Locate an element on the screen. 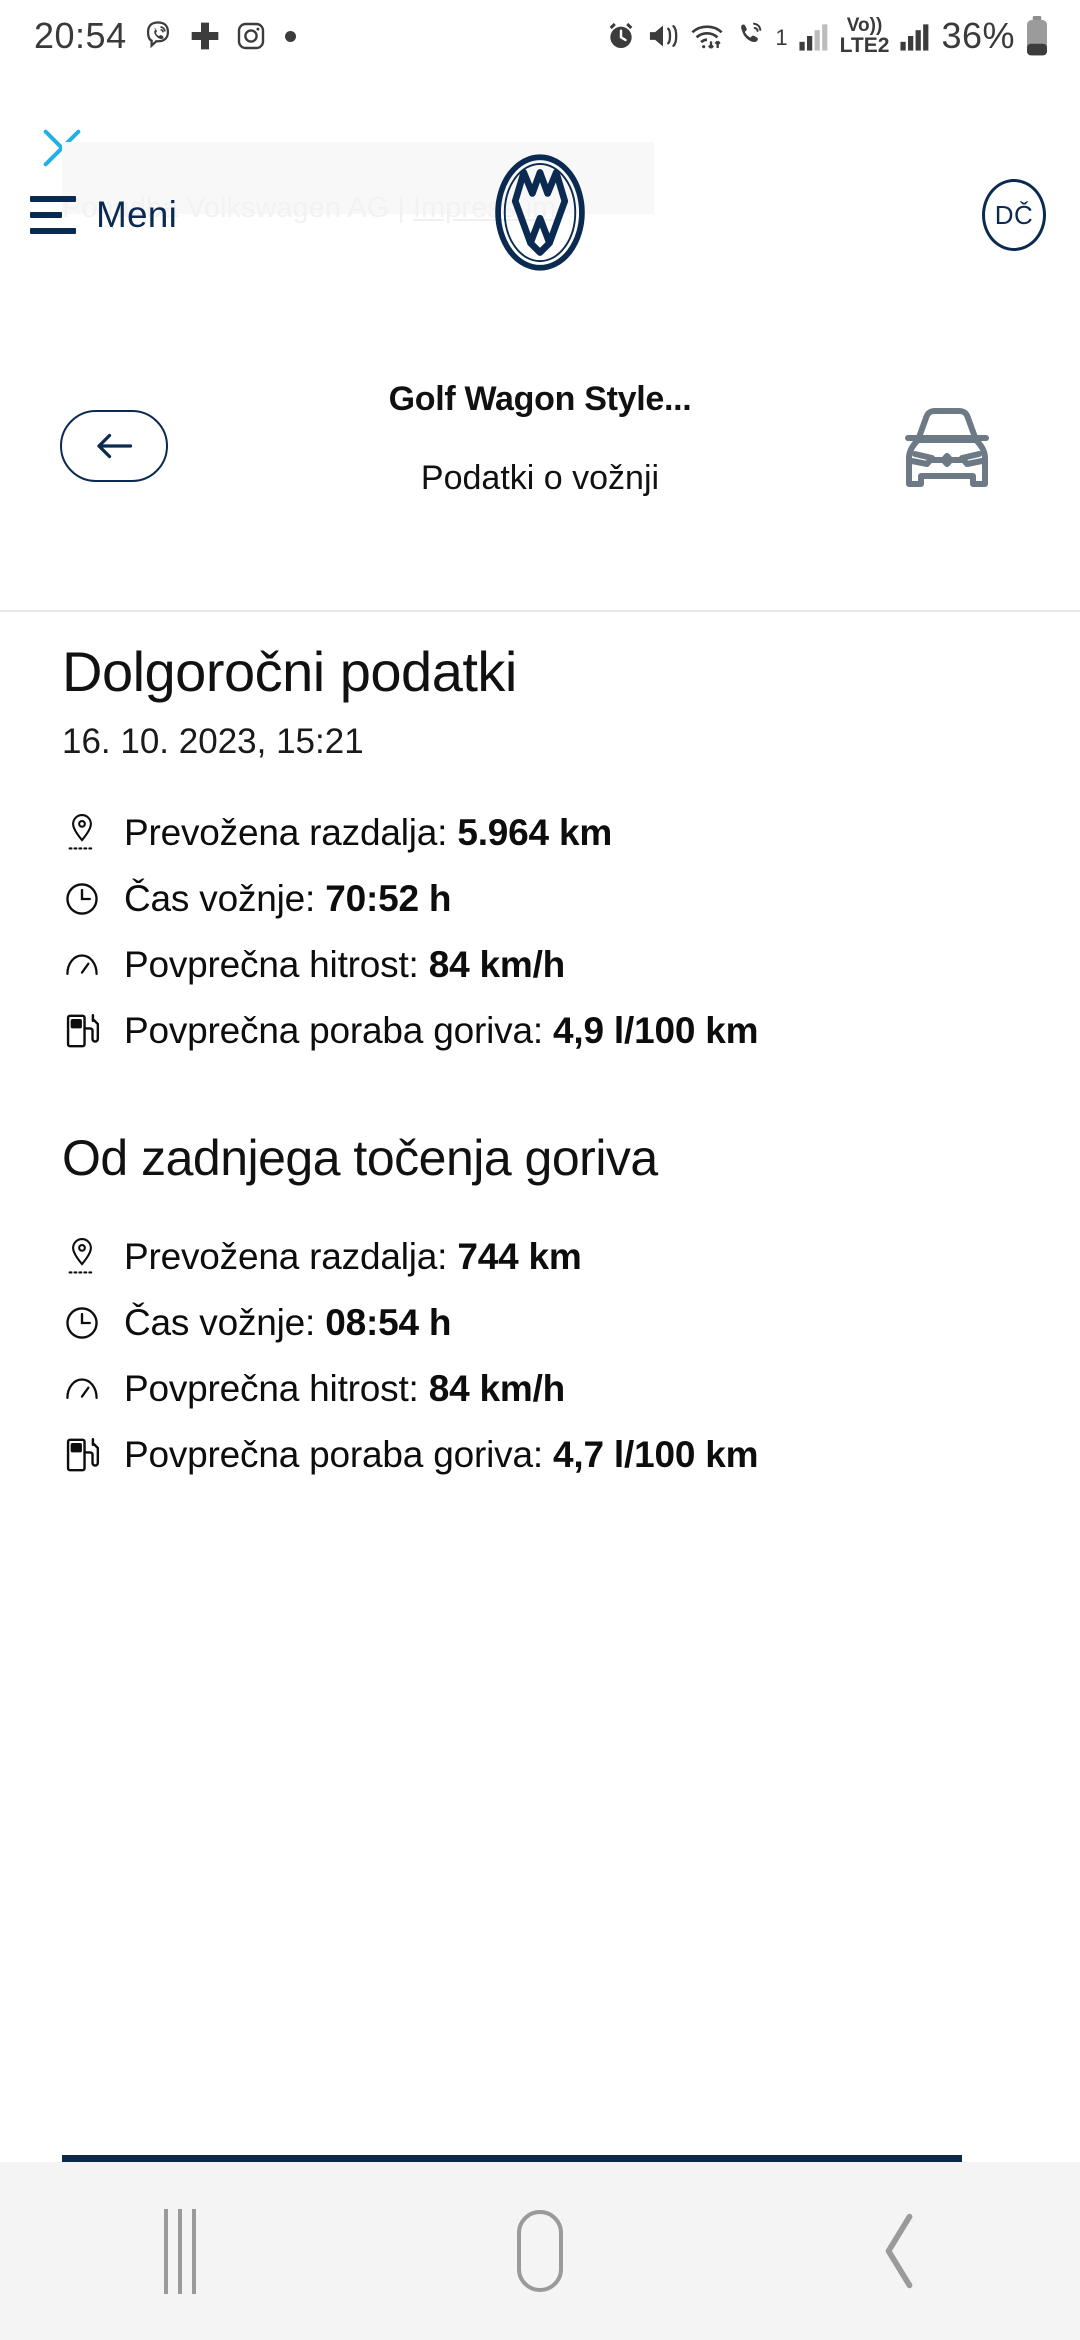 The width and height of the screenshot is (1080, 2340). signal-bars-2-icon is located at coordinates (915, 36).